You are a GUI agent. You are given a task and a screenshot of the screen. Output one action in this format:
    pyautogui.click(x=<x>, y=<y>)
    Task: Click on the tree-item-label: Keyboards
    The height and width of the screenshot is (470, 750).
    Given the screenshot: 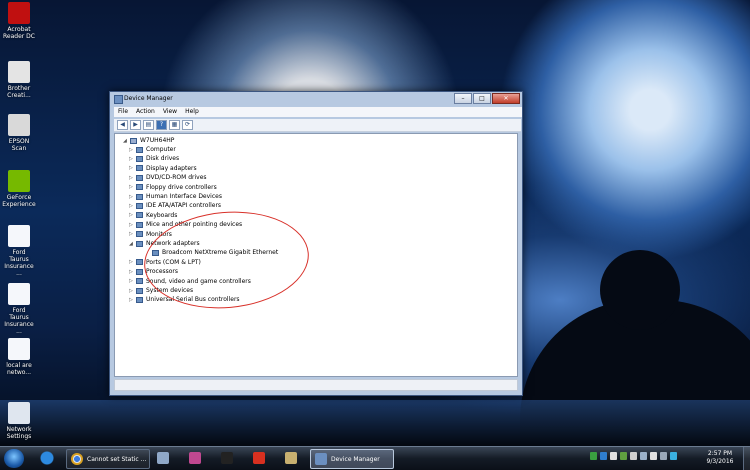 What is the action you would take?
    pyautogui.click(x=162, y=215)
    